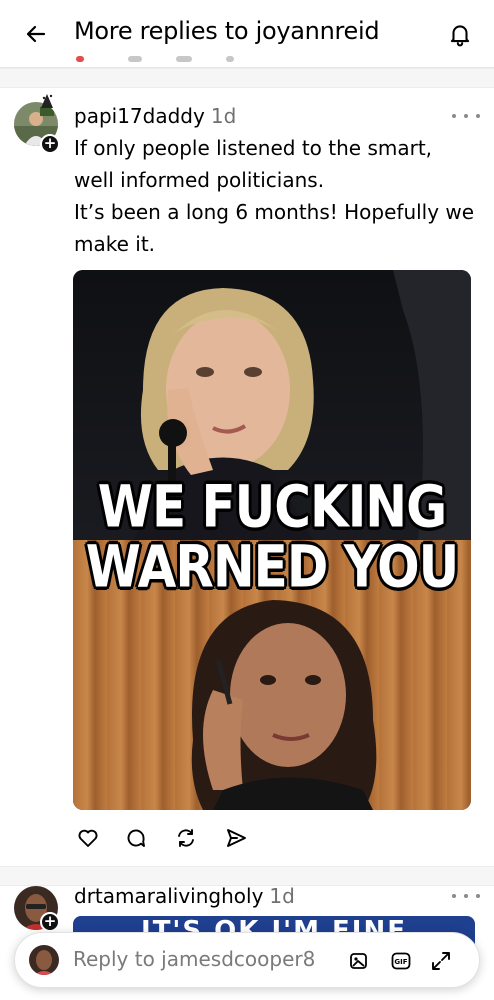 This screenshot has width=494, height=1000. Describe the element at coordinates (253, 148) in the screenshot. I see `post-text-line: If only people listened to the smart,` at that location.